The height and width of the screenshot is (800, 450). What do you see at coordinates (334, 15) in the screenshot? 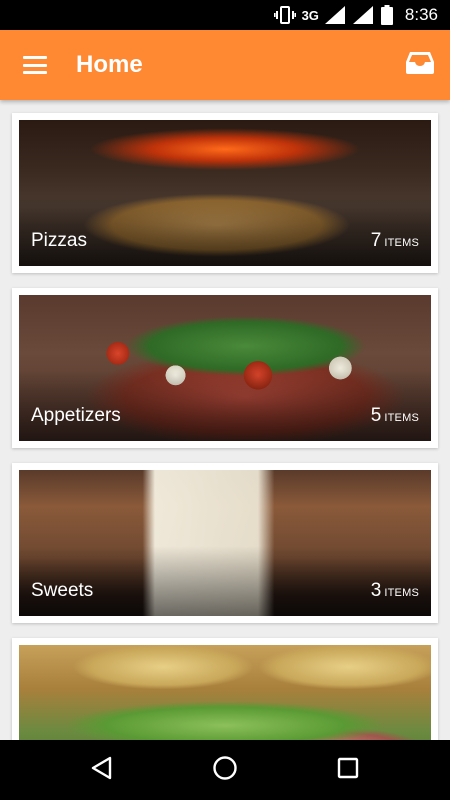
I see `signal-strength-icon` at bounding box center [334, 15].